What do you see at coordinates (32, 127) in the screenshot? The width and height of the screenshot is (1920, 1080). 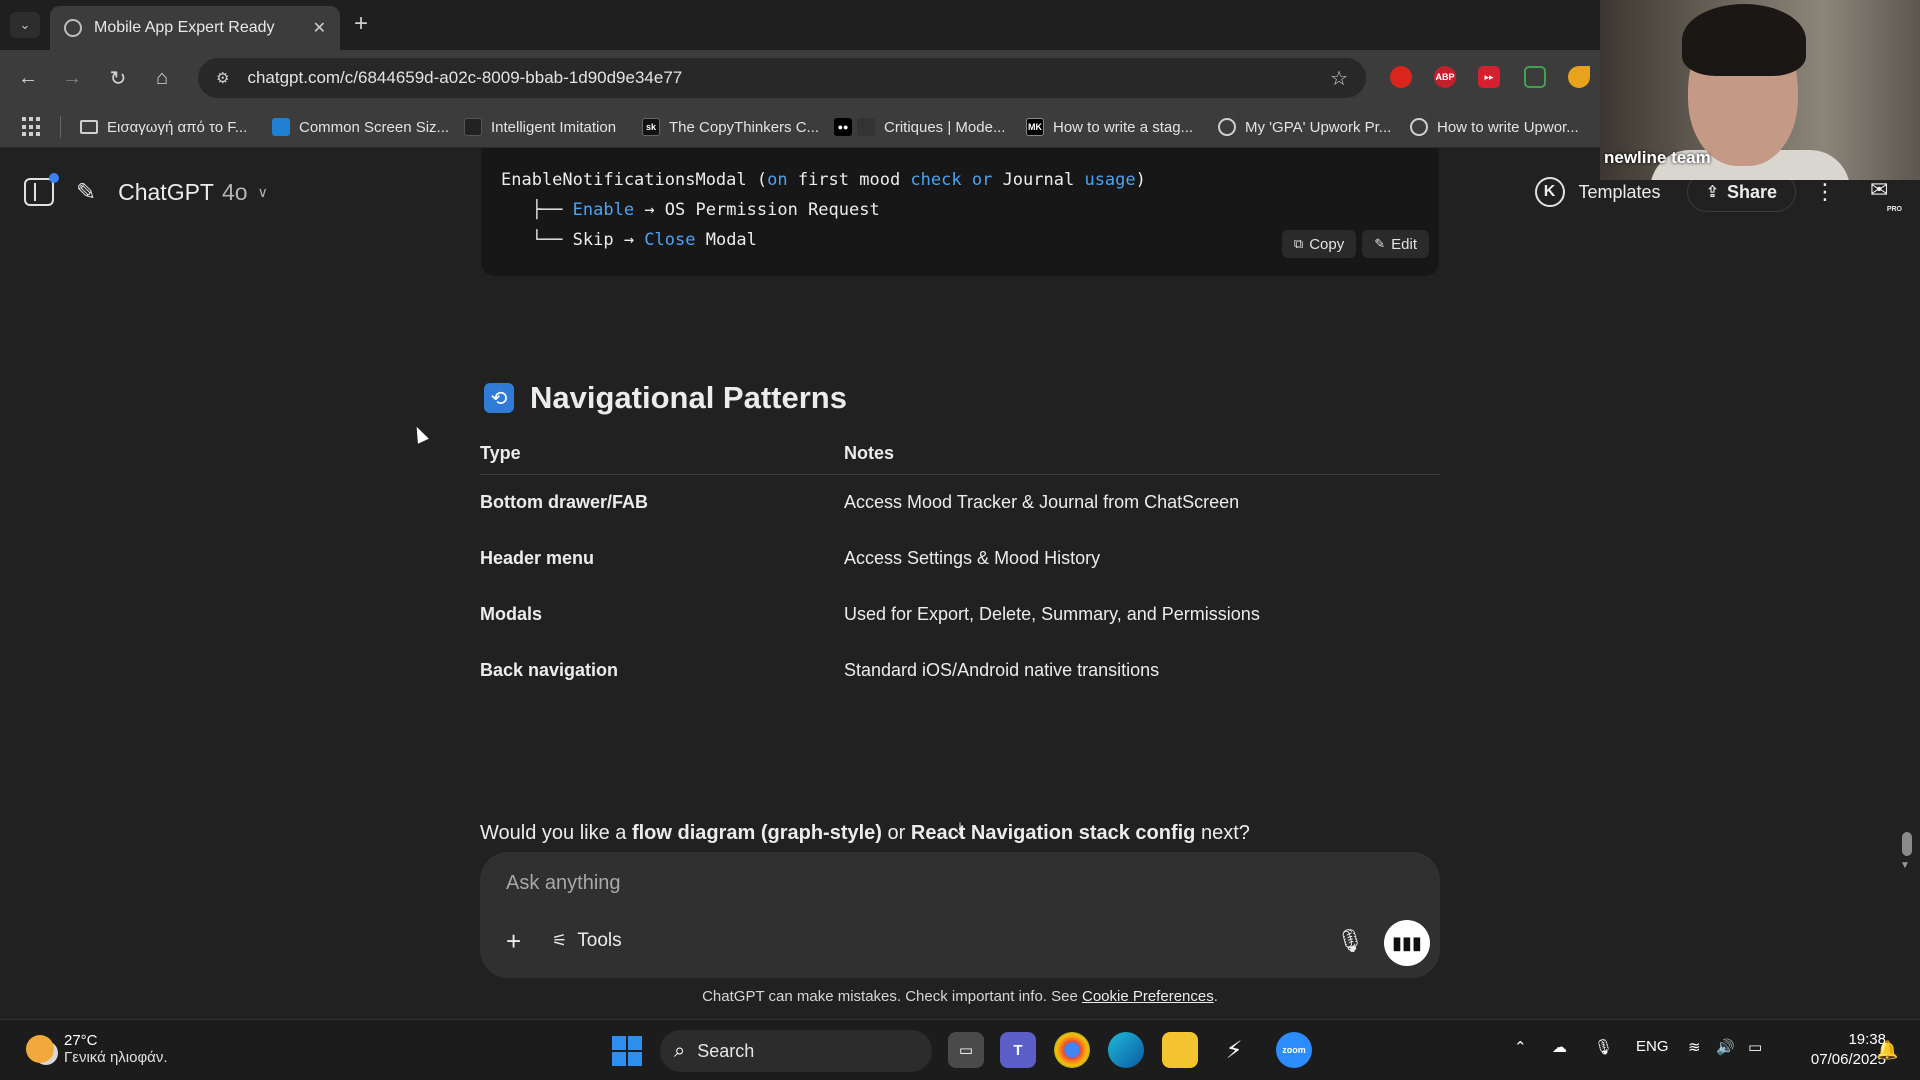 I see `apps-grid-icon` at bounding box center [32, 127].